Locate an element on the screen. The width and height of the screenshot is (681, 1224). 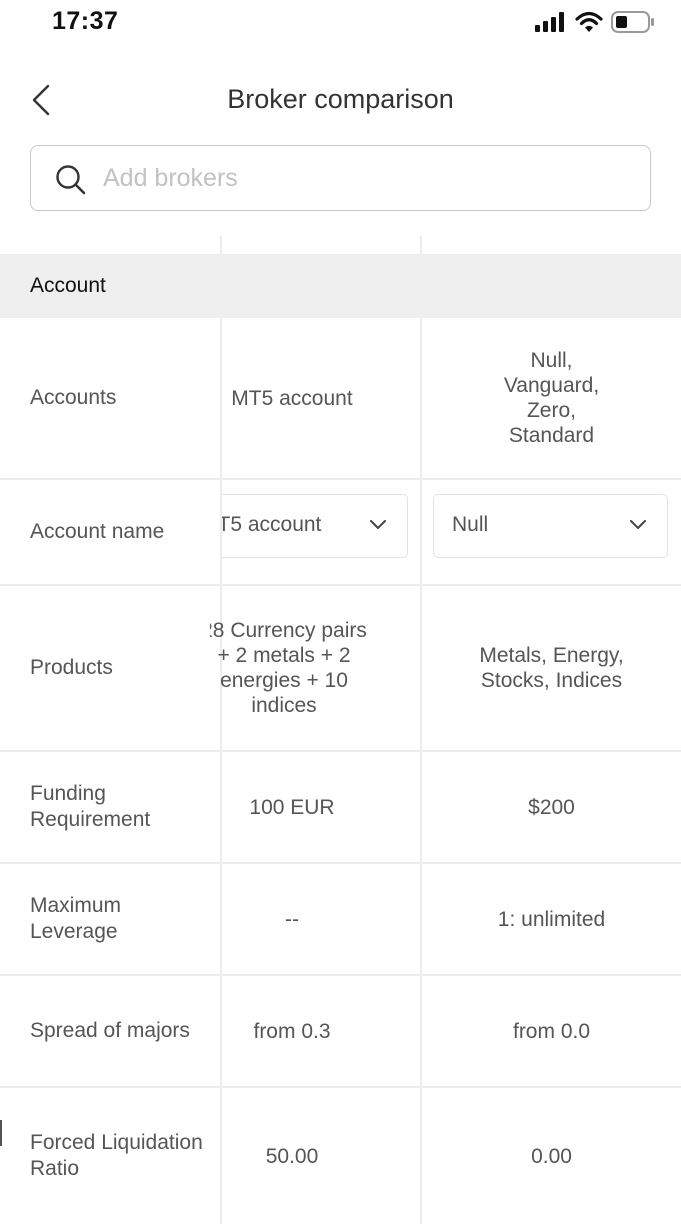
row-label: Spread of majors is located at coordinates (110, 1030).